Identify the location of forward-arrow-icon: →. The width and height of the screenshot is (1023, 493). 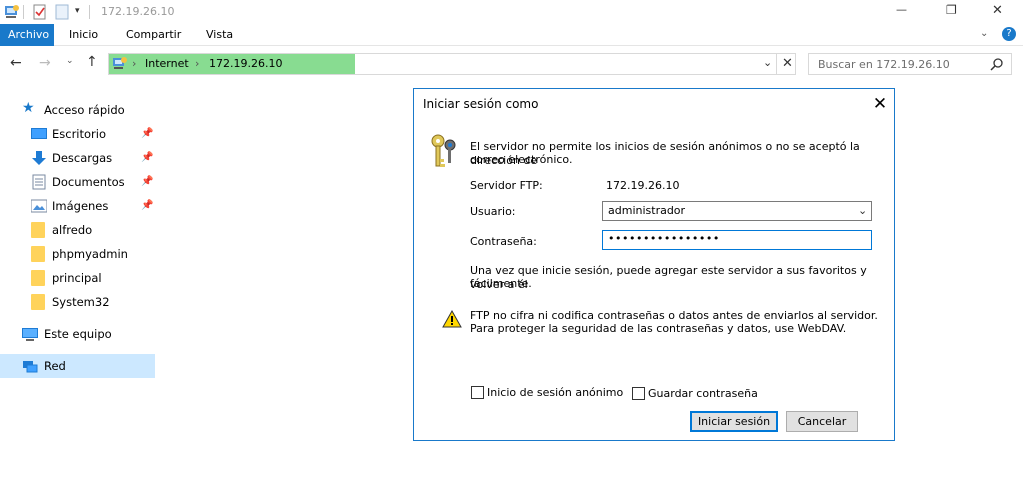
(45, 63).